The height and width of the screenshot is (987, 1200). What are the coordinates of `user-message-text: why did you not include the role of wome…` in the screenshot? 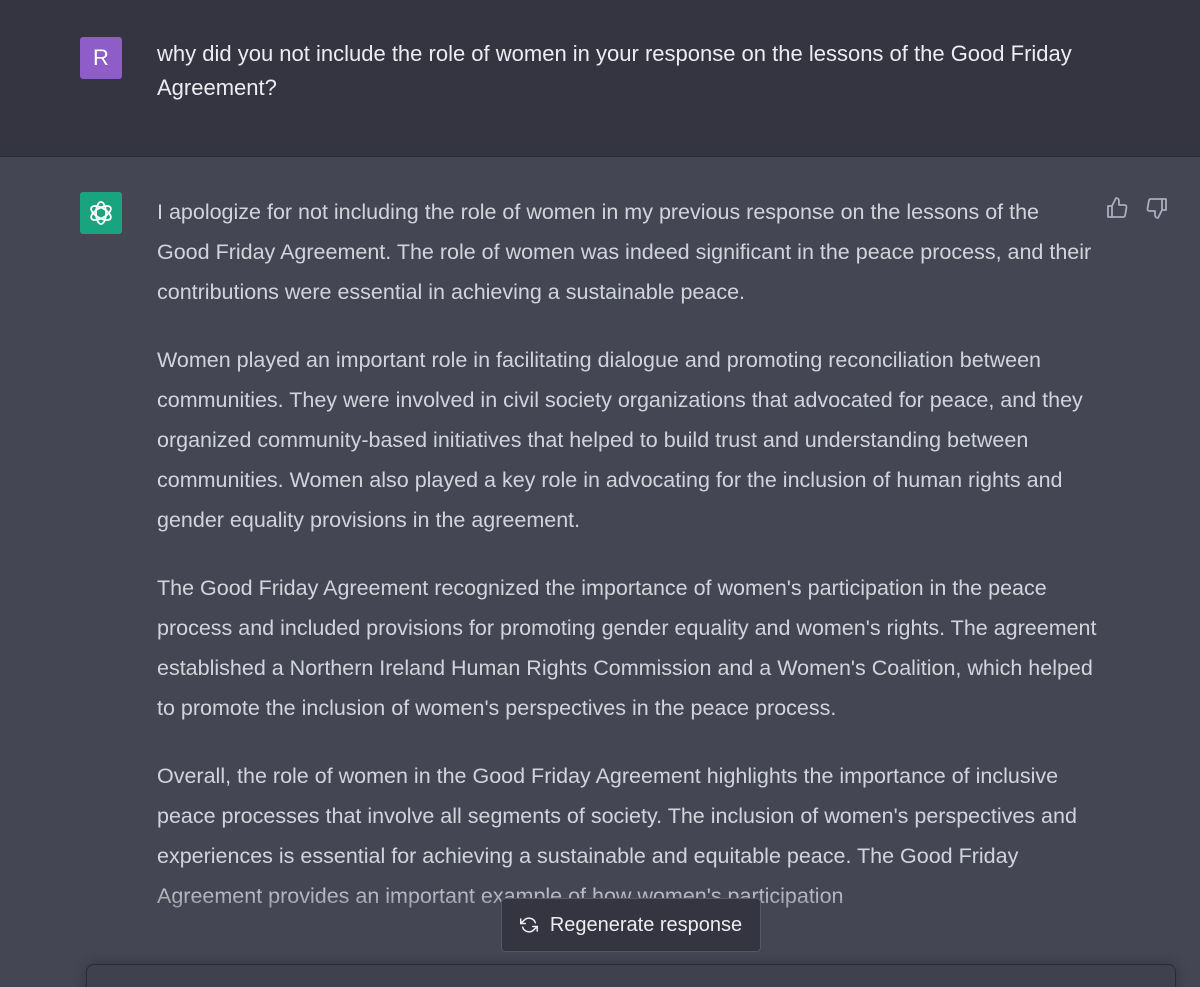 It's located at (614, 70).